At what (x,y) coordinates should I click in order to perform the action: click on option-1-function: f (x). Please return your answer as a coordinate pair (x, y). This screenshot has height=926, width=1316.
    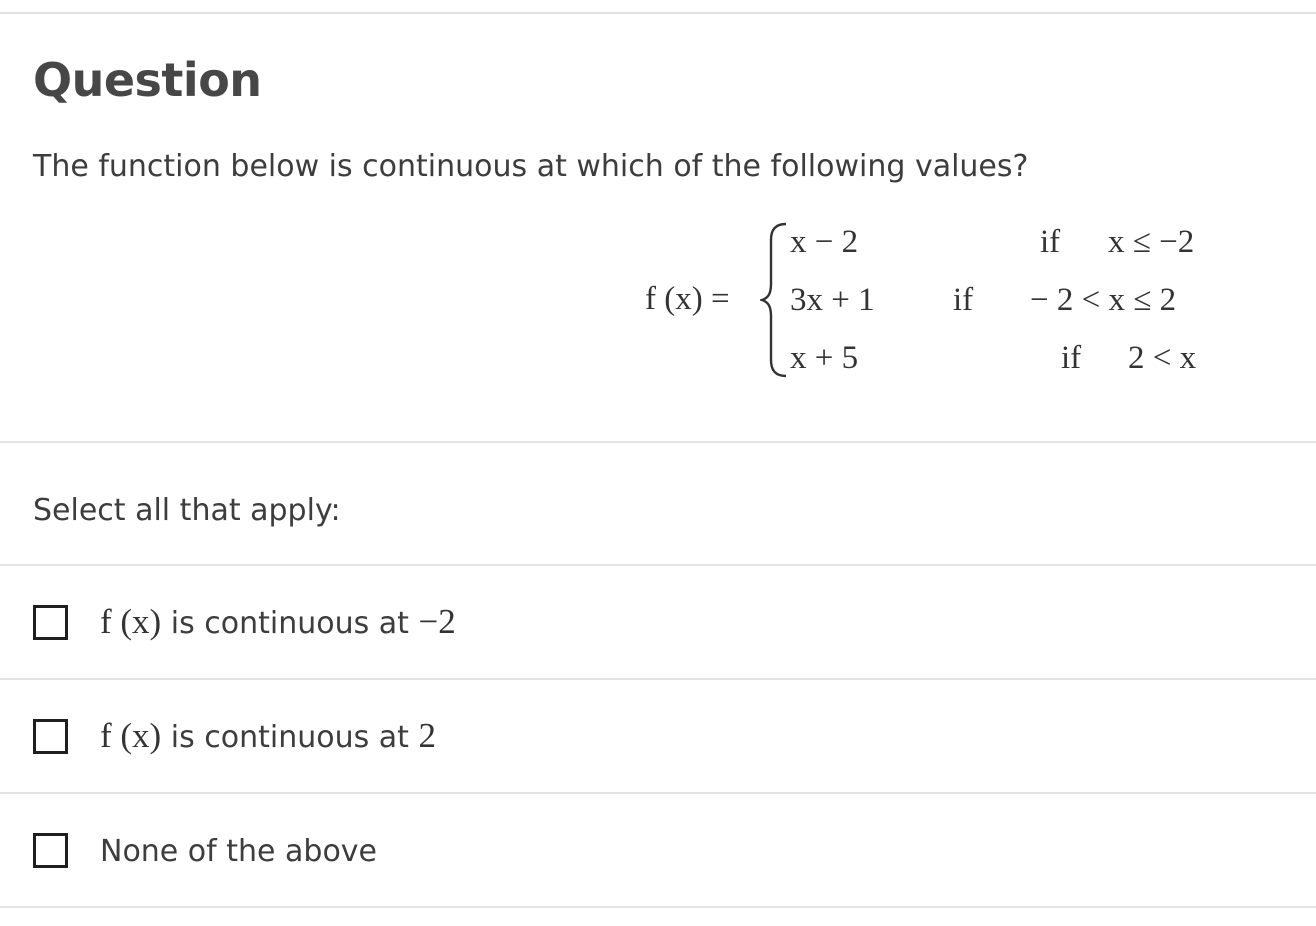
    Looking at the image, I should click on (131, 621).